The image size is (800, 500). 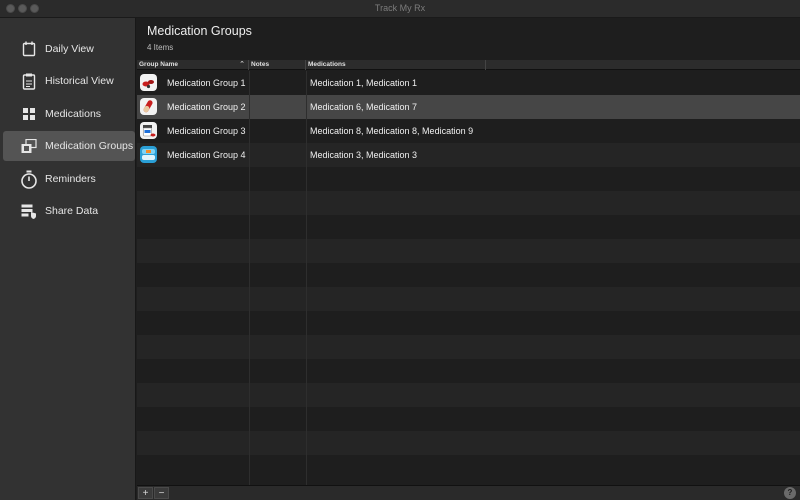 What do you see at coordinates (148, 130) in the screenshot?
I see `pill-bottle-icon` at bounding box center [148, 130].